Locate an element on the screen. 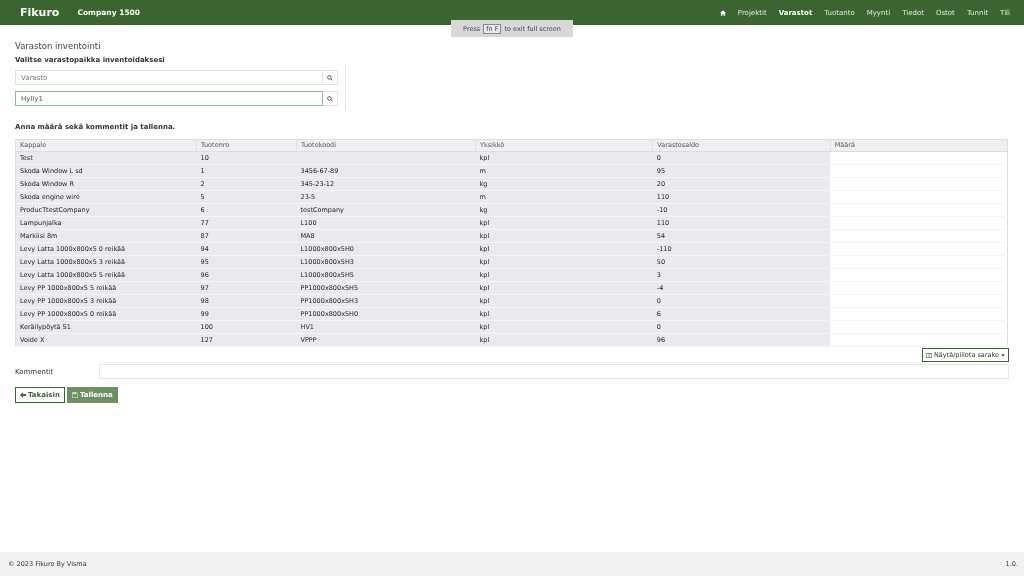 The width and height of the screenshot is (1024, 576). columns-icon is located at coordinates (928, 355).